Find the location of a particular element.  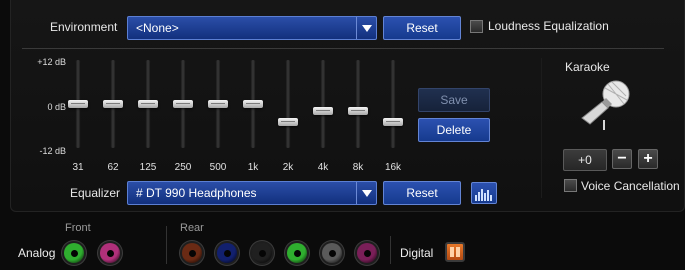

loudness-checkbox is located at coordinates (476, 26).